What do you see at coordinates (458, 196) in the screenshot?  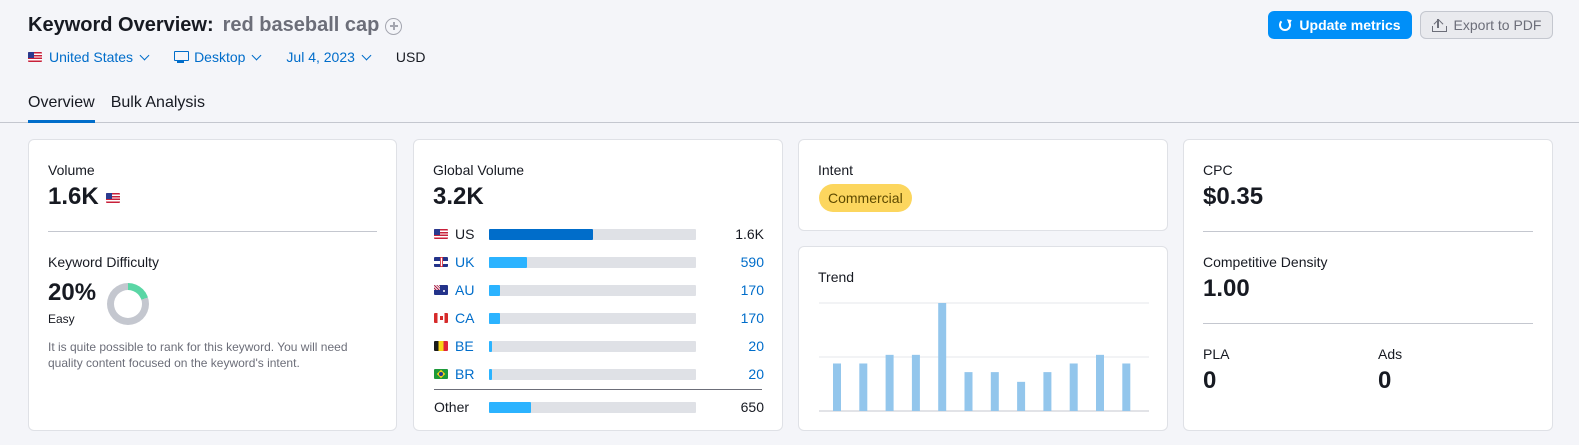 I see `global-volume-value: 3.2K` at bounding box center [458, 196].